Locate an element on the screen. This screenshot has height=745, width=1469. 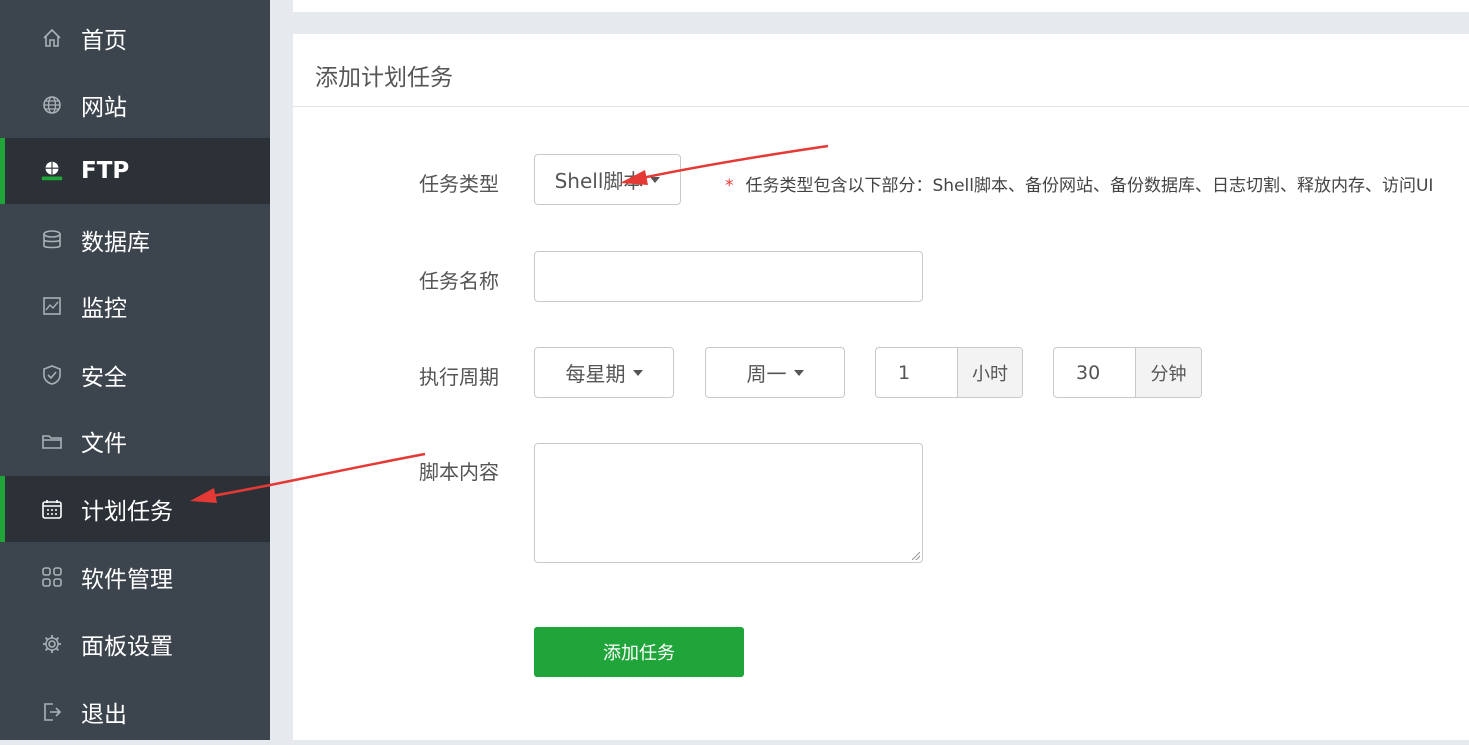
sidebar-item-label: 数据库 is located at coordinates (115, 243).